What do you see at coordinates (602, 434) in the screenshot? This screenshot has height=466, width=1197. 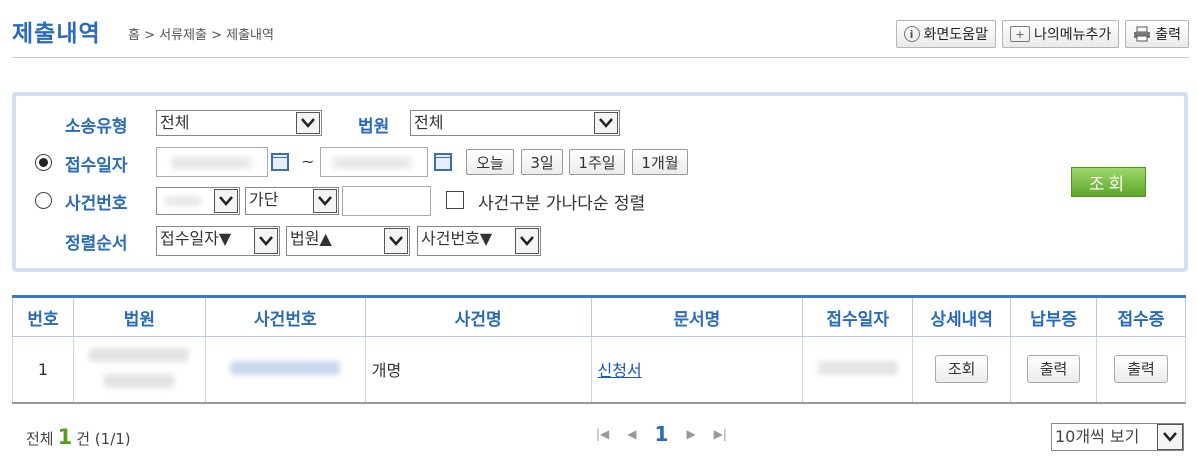 I see `first-page-icon: |◀` at bounding box center [602, 434].